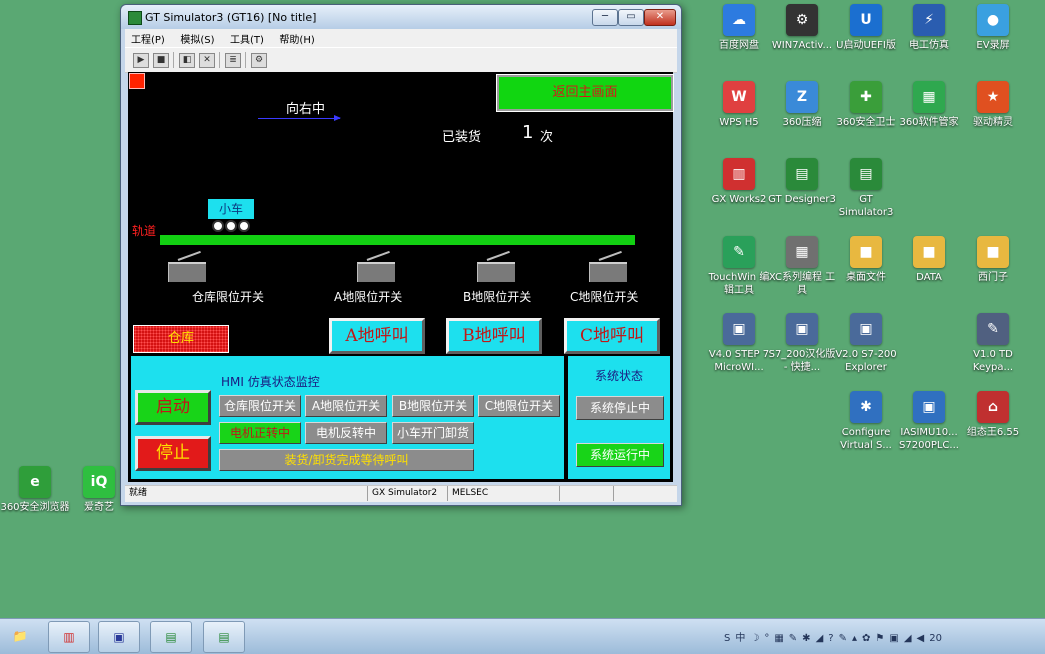 This screenshot has height=654, width=1045. Describe the element at coordinates (173, 453) in the screenshot. I see `stop-button: 停止` at that location.